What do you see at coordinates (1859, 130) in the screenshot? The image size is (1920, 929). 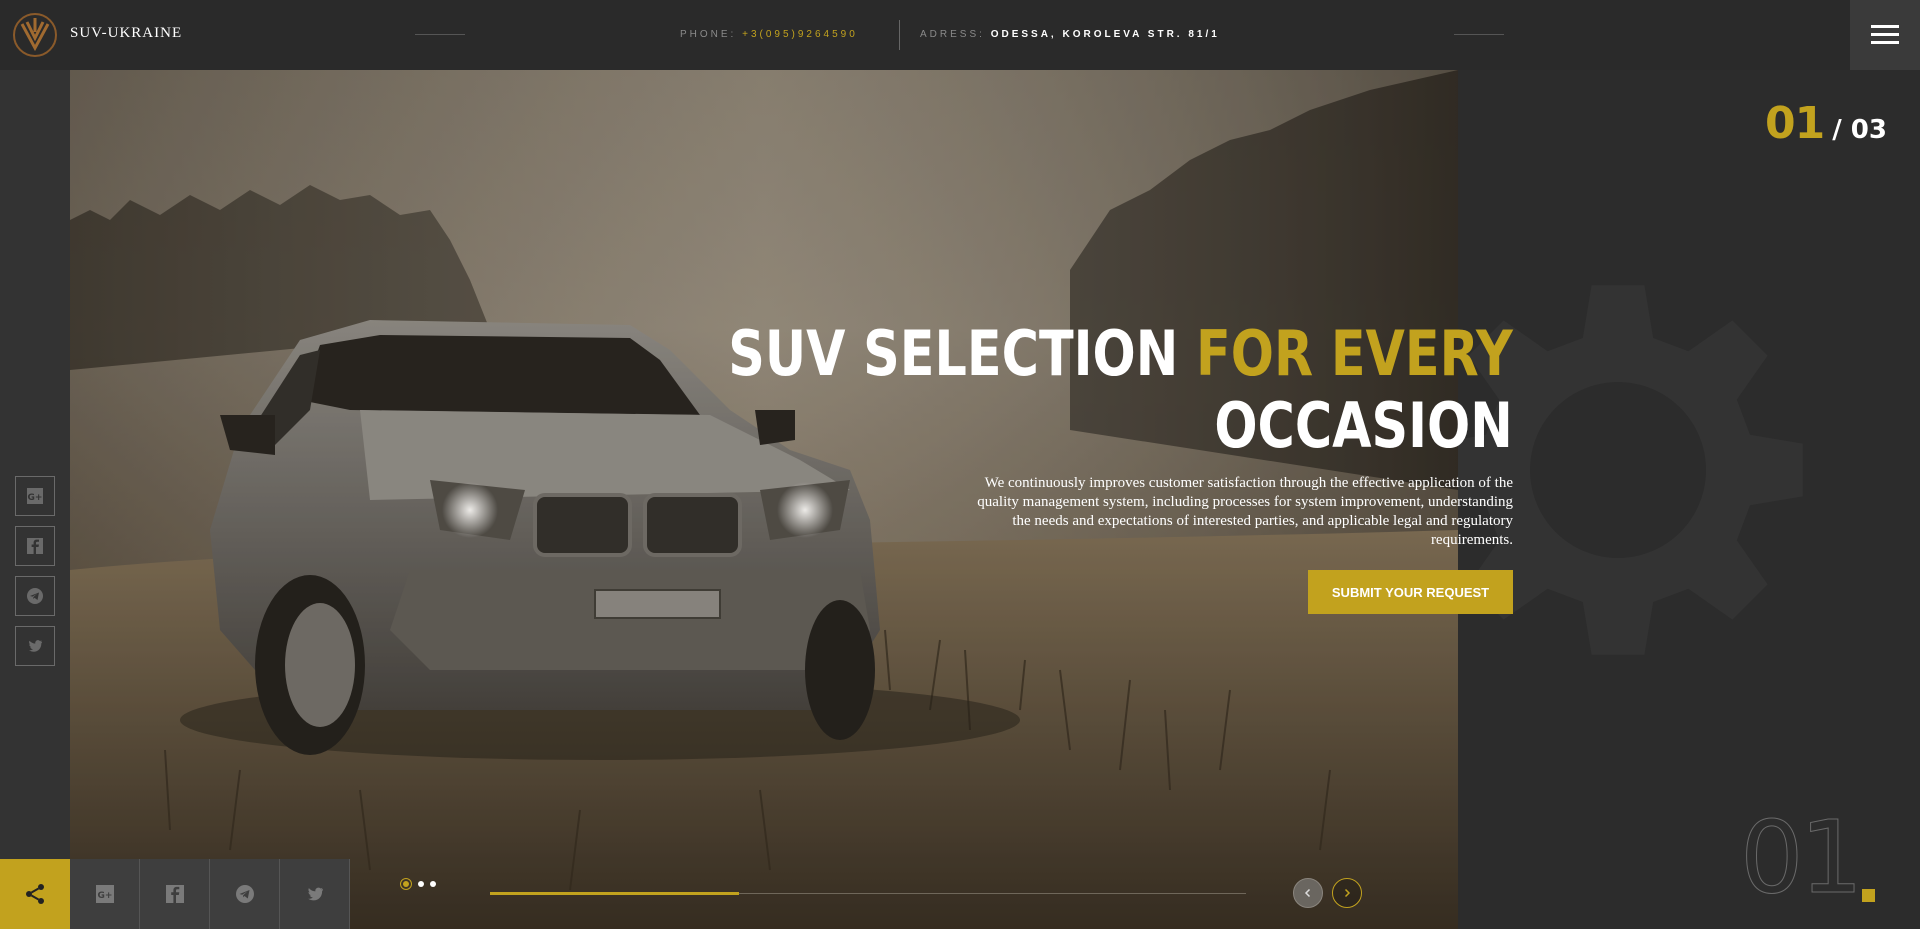 I see `total-slides: / 03` at bounding box center [1859, 130].